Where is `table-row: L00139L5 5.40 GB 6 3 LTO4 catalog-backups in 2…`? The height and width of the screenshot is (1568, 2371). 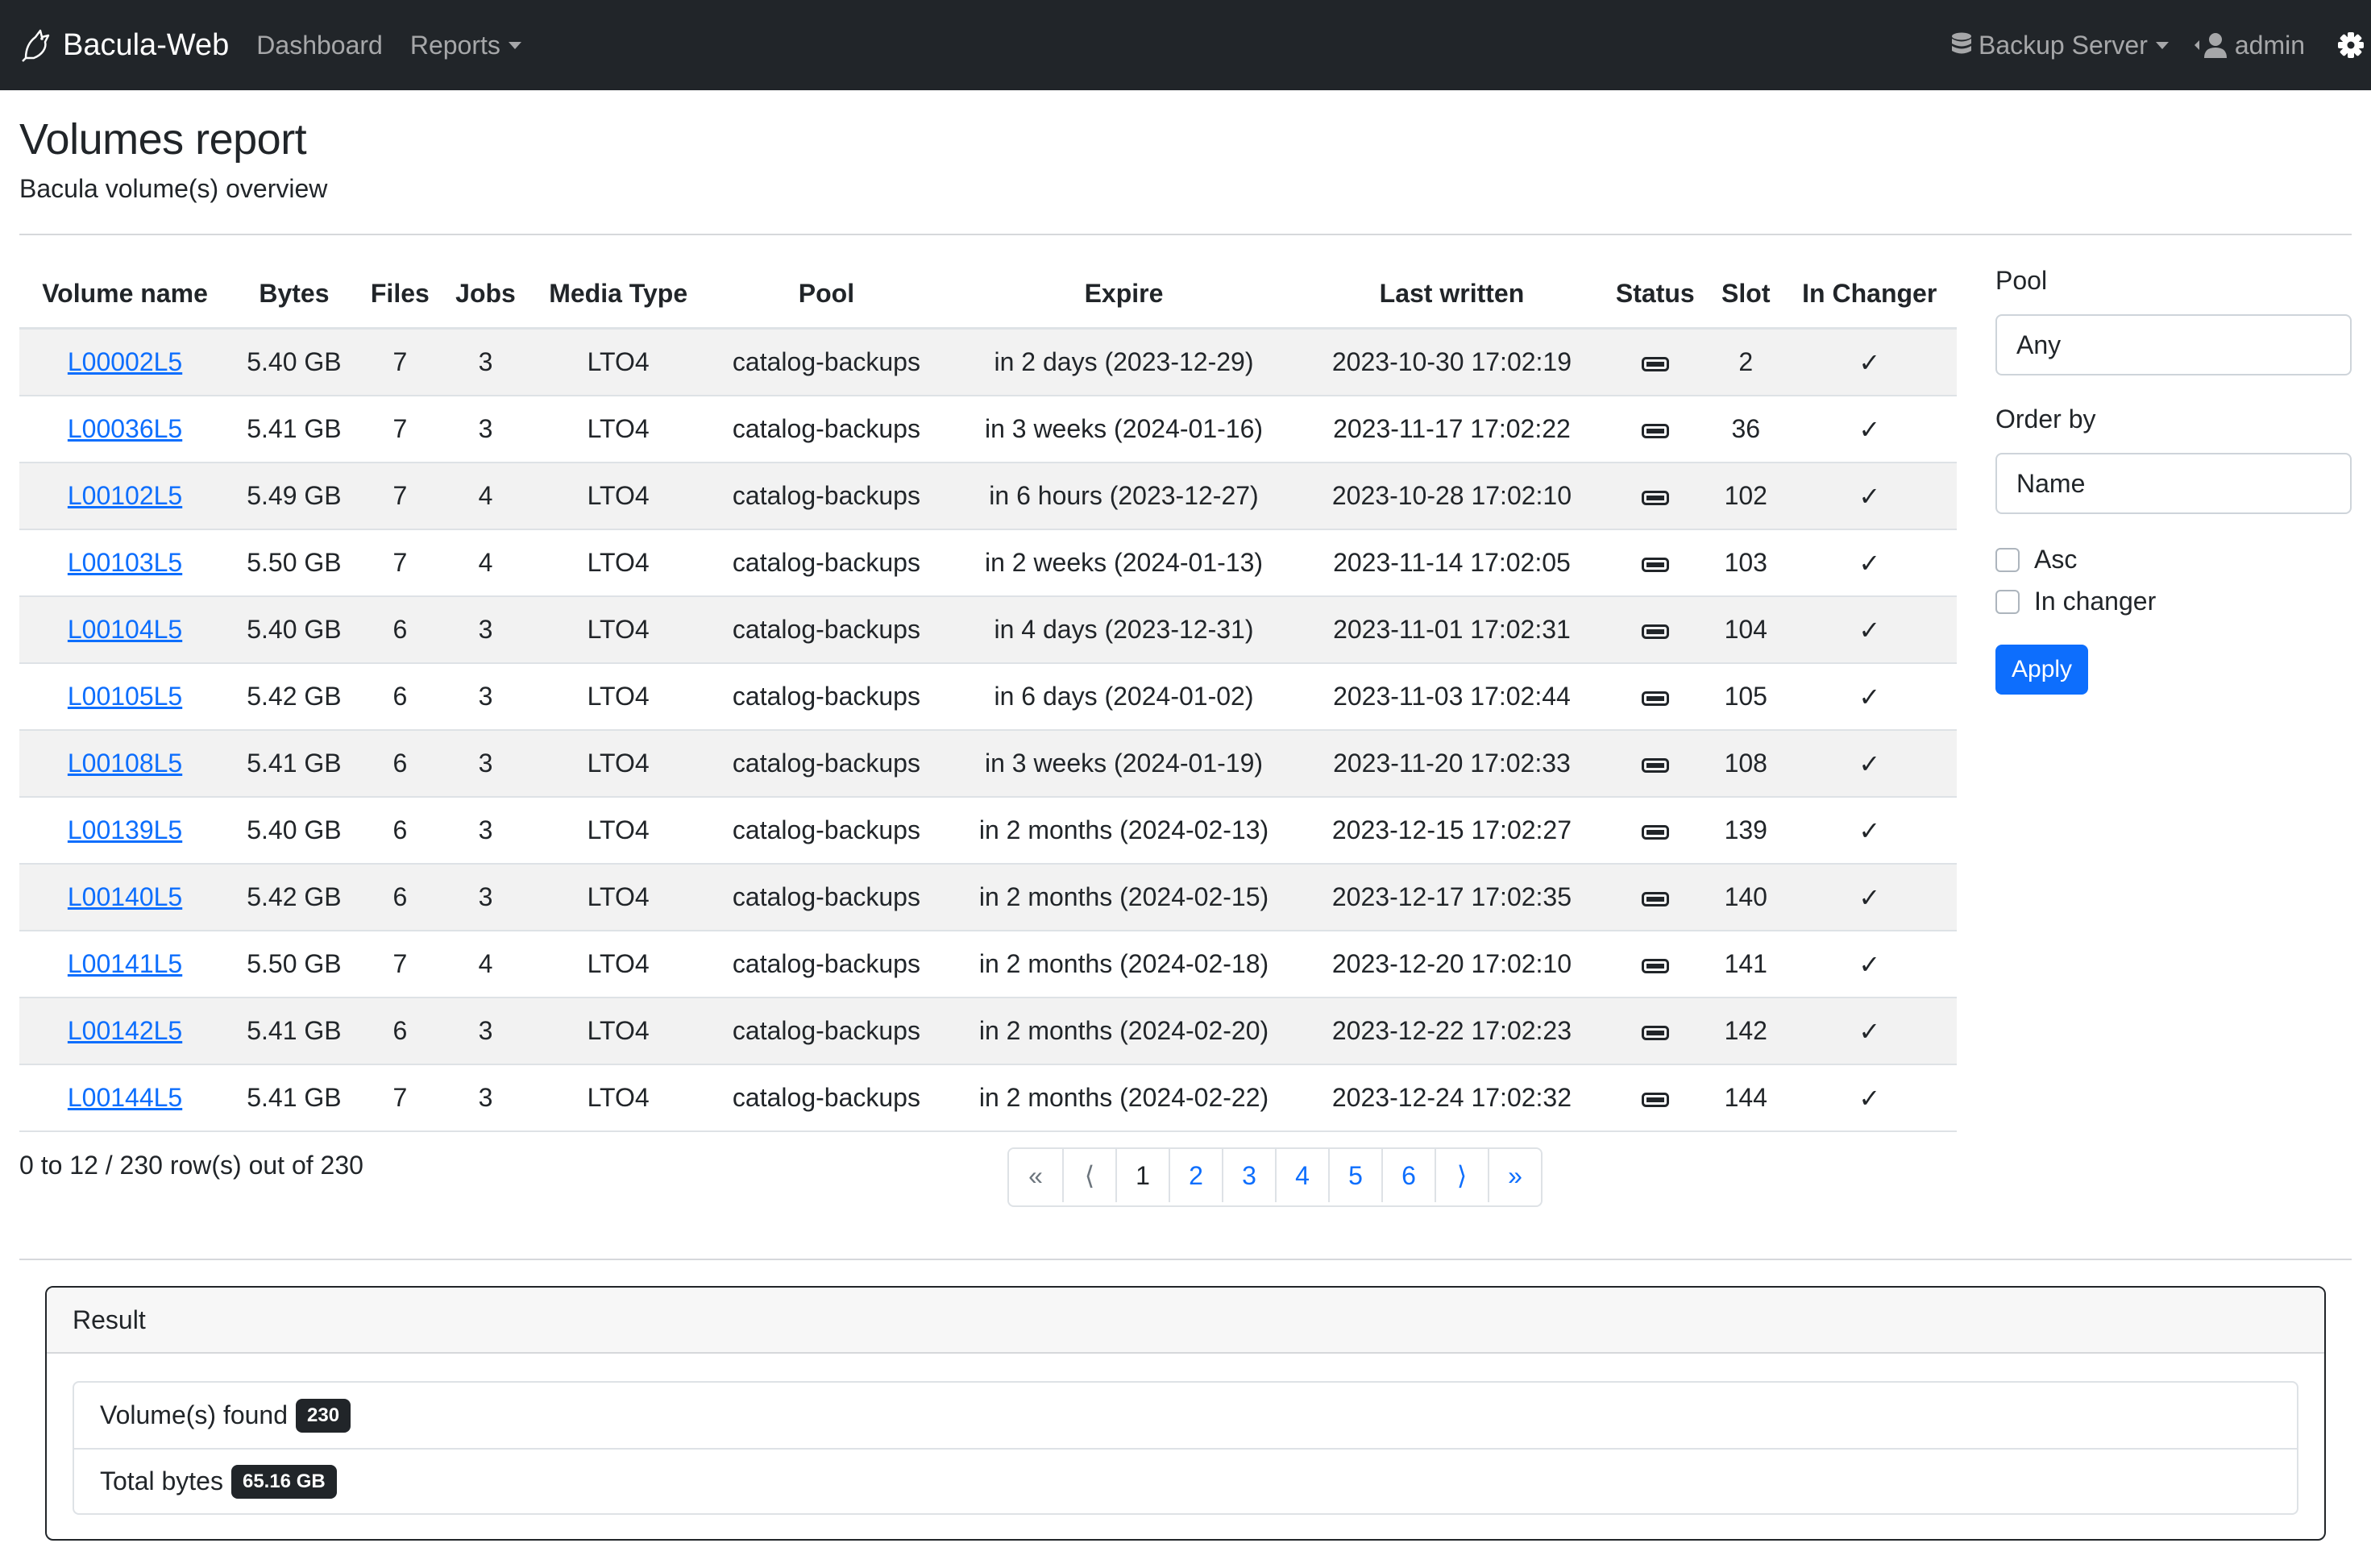
table-row: L00139L5 5.40 GB 6 3 LTO4 catalog-backups in 2… is located at coordinates (988, 830).